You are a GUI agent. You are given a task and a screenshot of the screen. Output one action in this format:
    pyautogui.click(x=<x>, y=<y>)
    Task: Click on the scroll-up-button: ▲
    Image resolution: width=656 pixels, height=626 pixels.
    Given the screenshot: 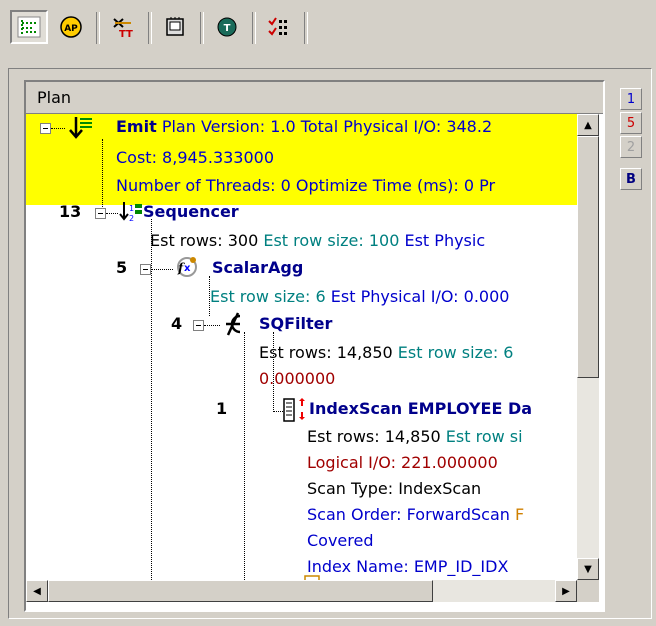 What is the action you would take?
    pyautogui.click(x=588, y=125)
    